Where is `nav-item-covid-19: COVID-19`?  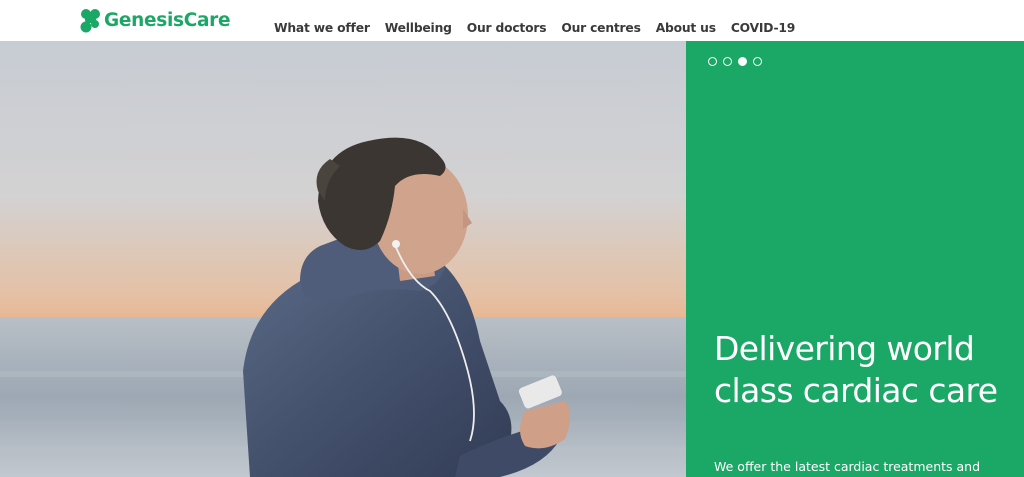 nav-item-covid-19: COVID-19 is located at coordinates (763, 28).